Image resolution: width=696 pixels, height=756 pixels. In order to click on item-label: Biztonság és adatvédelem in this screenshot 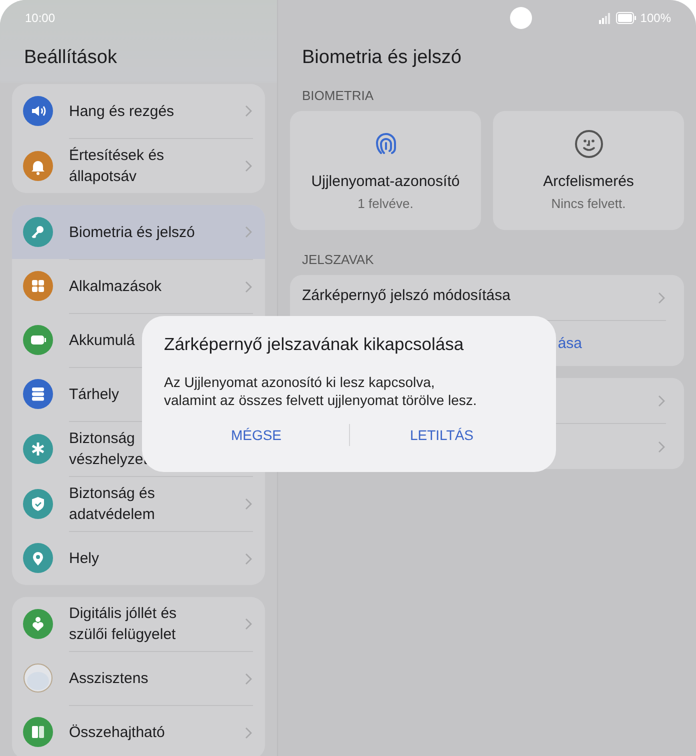, I will do `click(112, 504)`.